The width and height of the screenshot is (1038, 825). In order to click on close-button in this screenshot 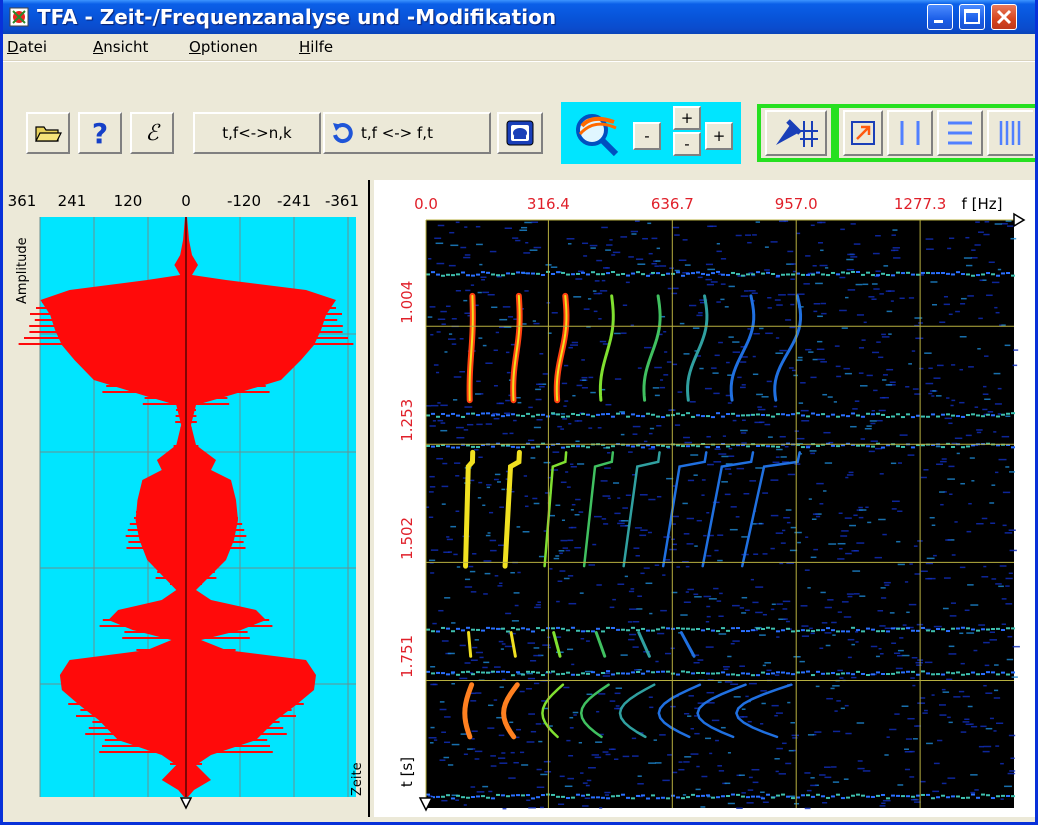, I will do `click(1004, 17)`.